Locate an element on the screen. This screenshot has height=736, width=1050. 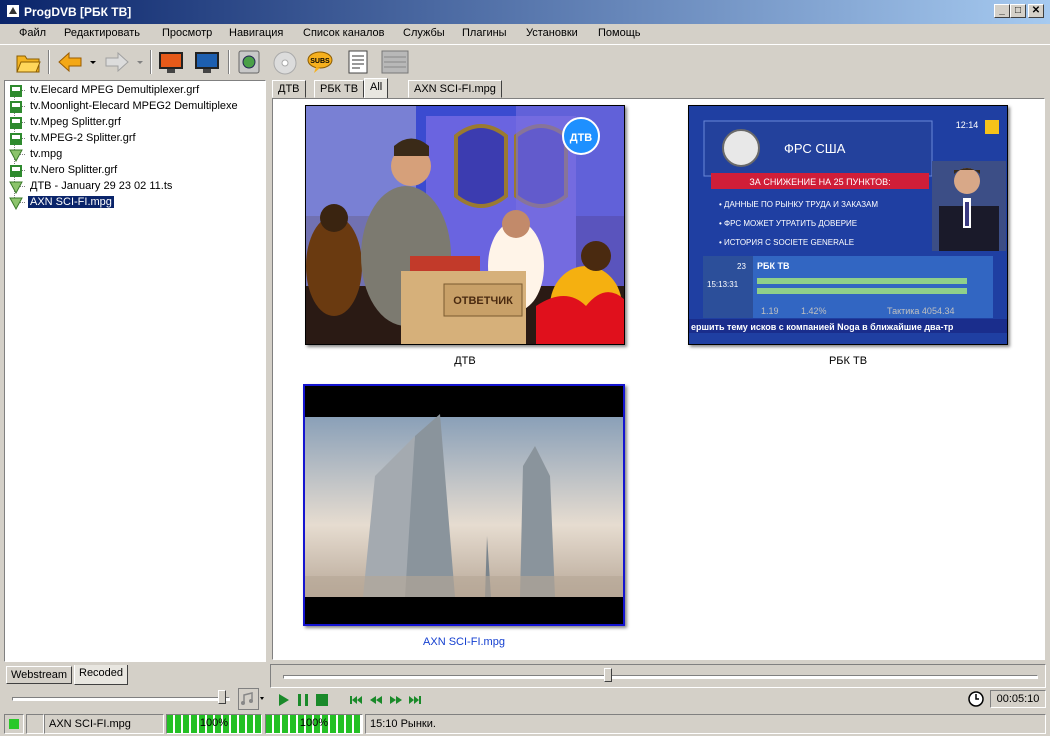
tree-item: ДТВ - January 29 23 02 11.ts is located at coordinates (91, 187).